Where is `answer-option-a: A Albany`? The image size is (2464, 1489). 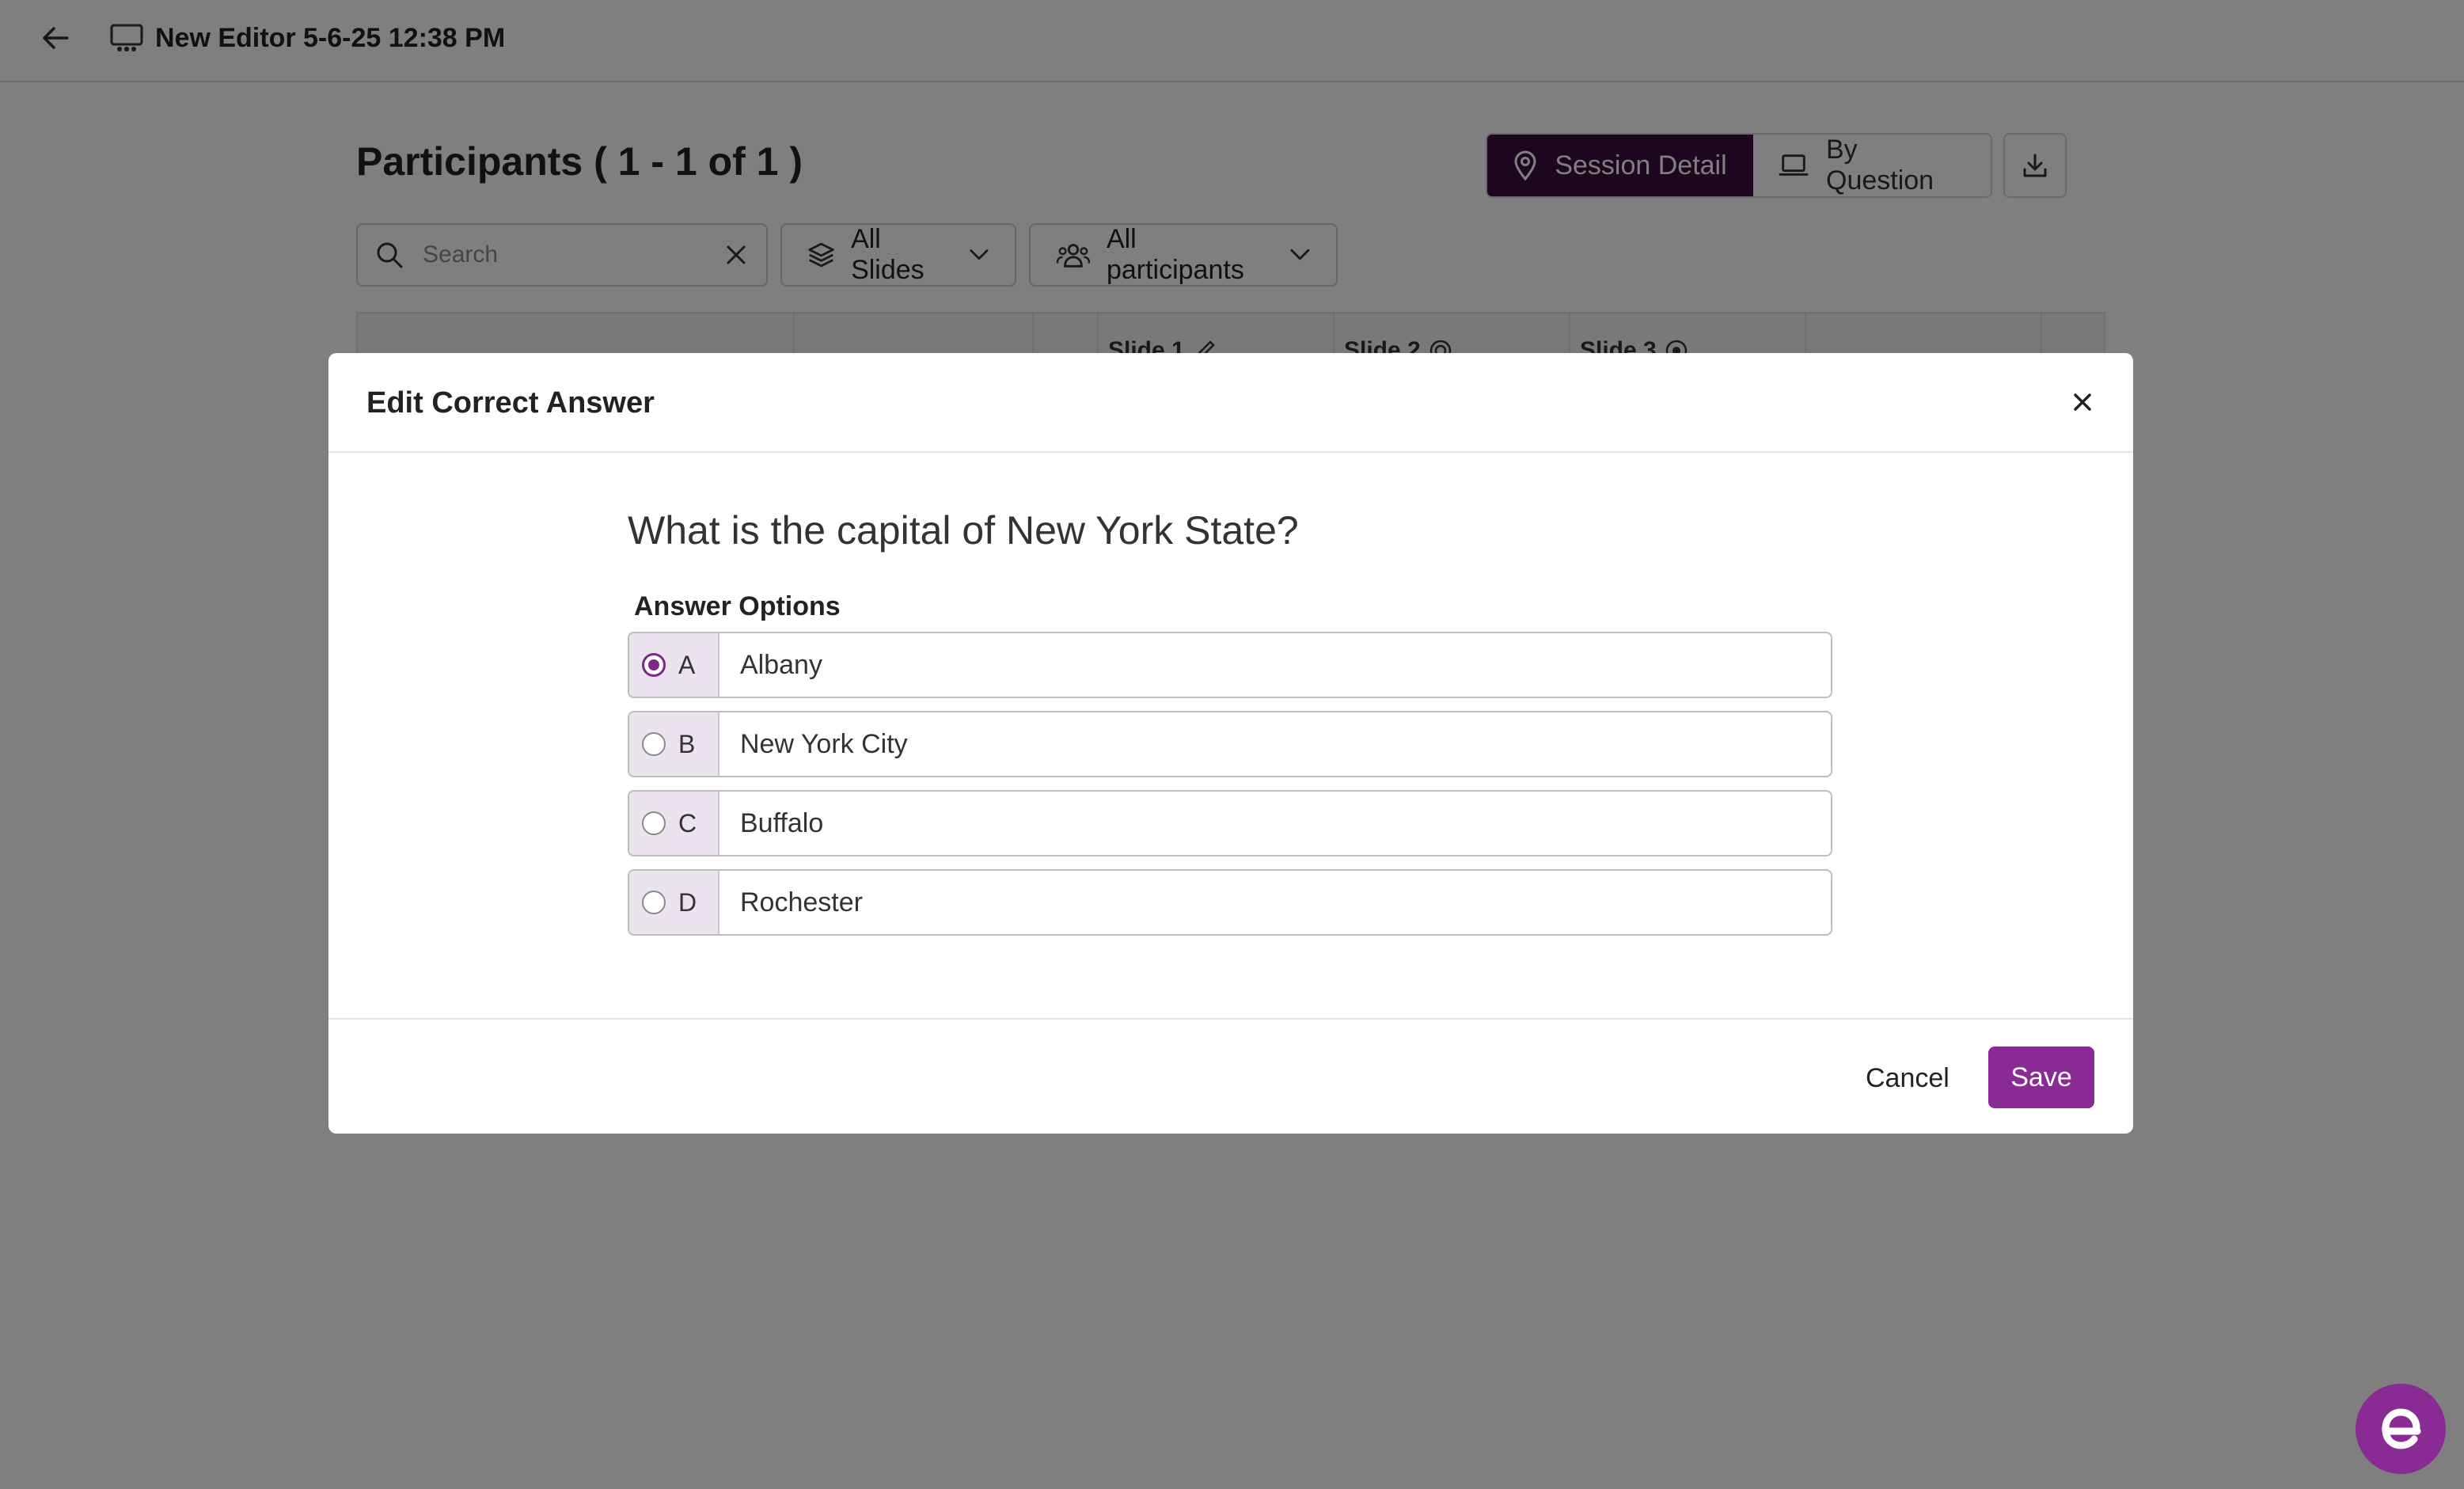
answer-option-a: A Albany is located at coordinates (1230, 665).